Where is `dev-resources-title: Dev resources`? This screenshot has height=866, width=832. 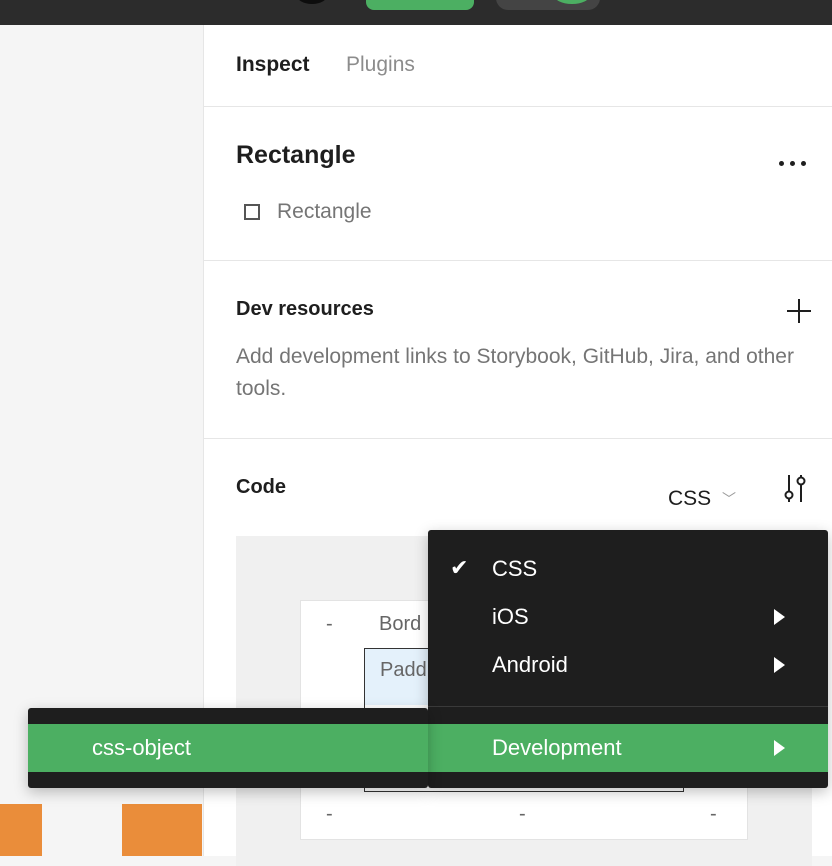
dev-resources-title: Dev resources is located at coordinates (305, 309).